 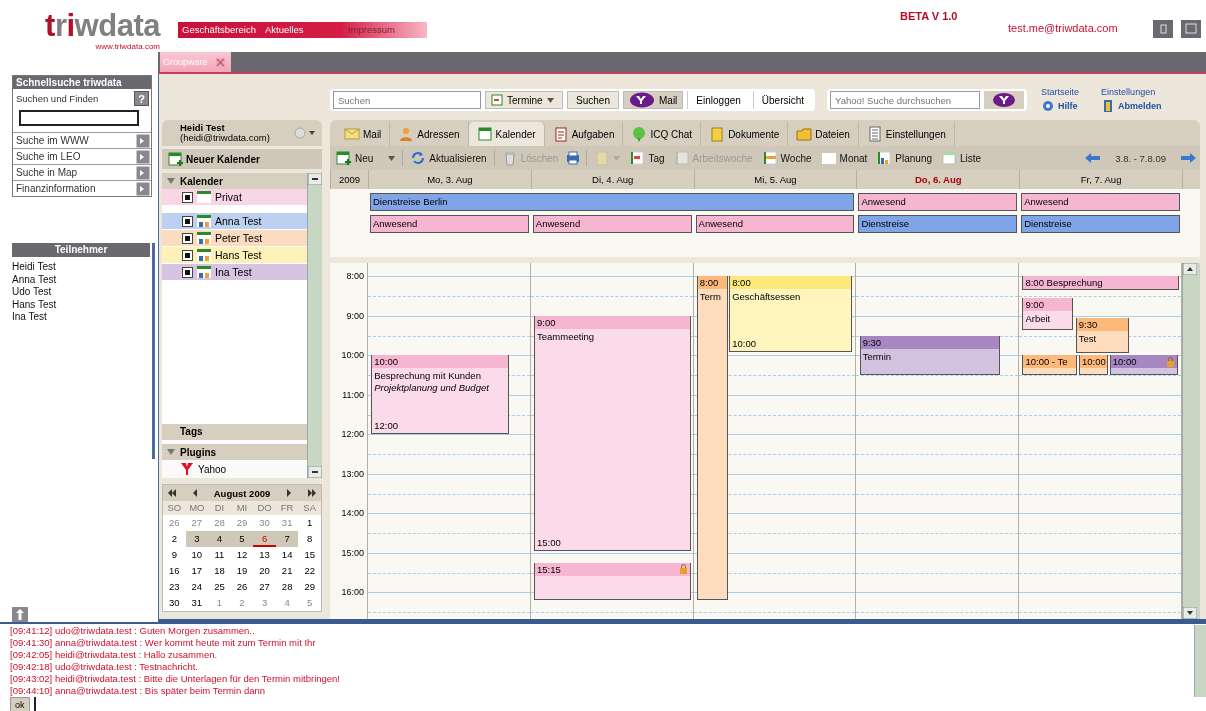 I want to click on day-number: 15, so click(x=309, y=555).